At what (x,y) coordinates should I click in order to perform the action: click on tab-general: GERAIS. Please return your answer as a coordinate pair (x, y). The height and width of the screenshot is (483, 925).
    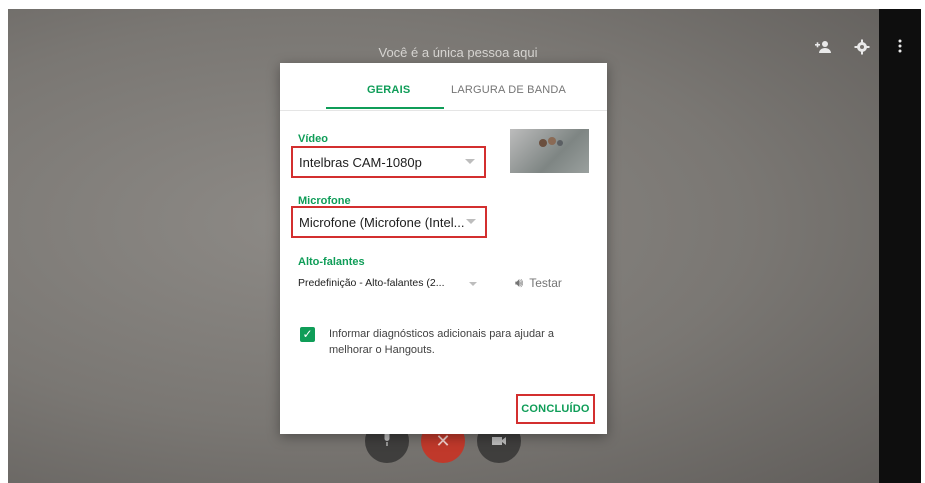
    Looking at the image, I should click on (388, 90).